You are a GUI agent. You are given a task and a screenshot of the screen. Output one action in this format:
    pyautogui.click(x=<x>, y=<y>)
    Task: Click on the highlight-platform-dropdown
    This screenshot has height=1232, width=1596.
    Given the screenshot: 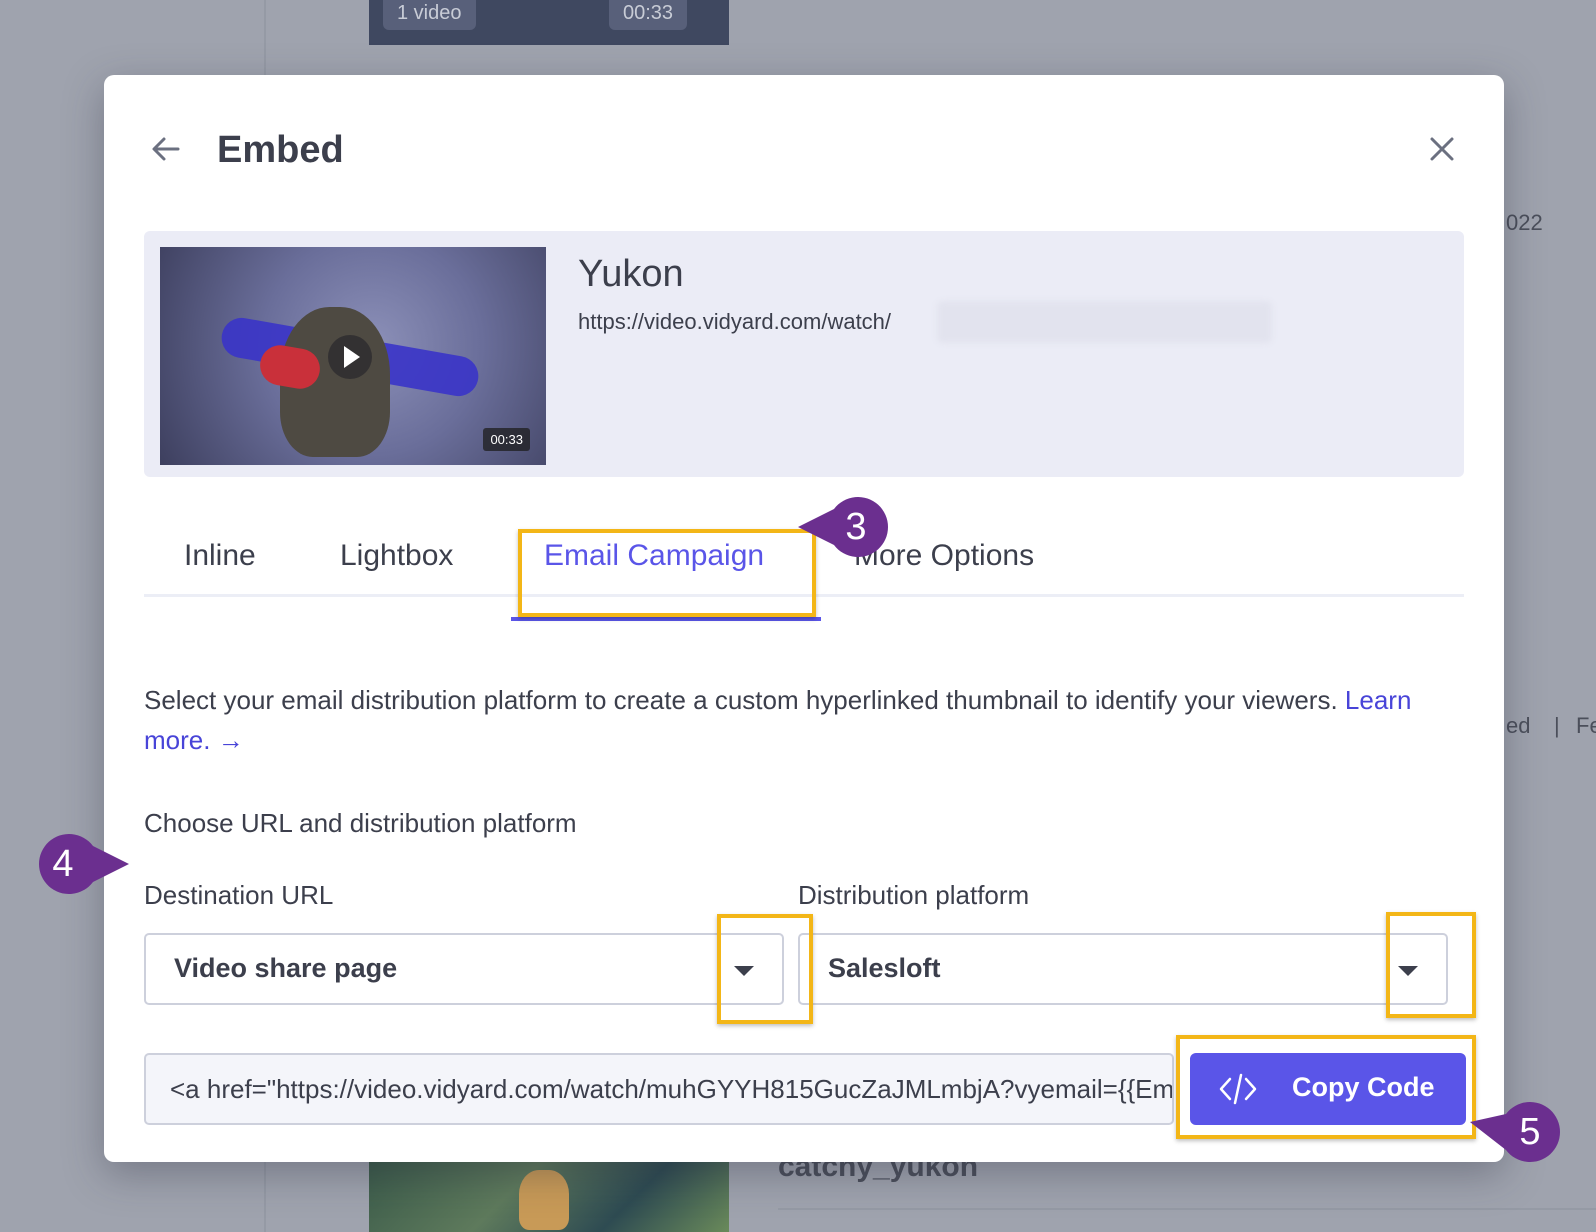 What is the action you would take?
    pyautogui.click(x=1431, y=965)
    